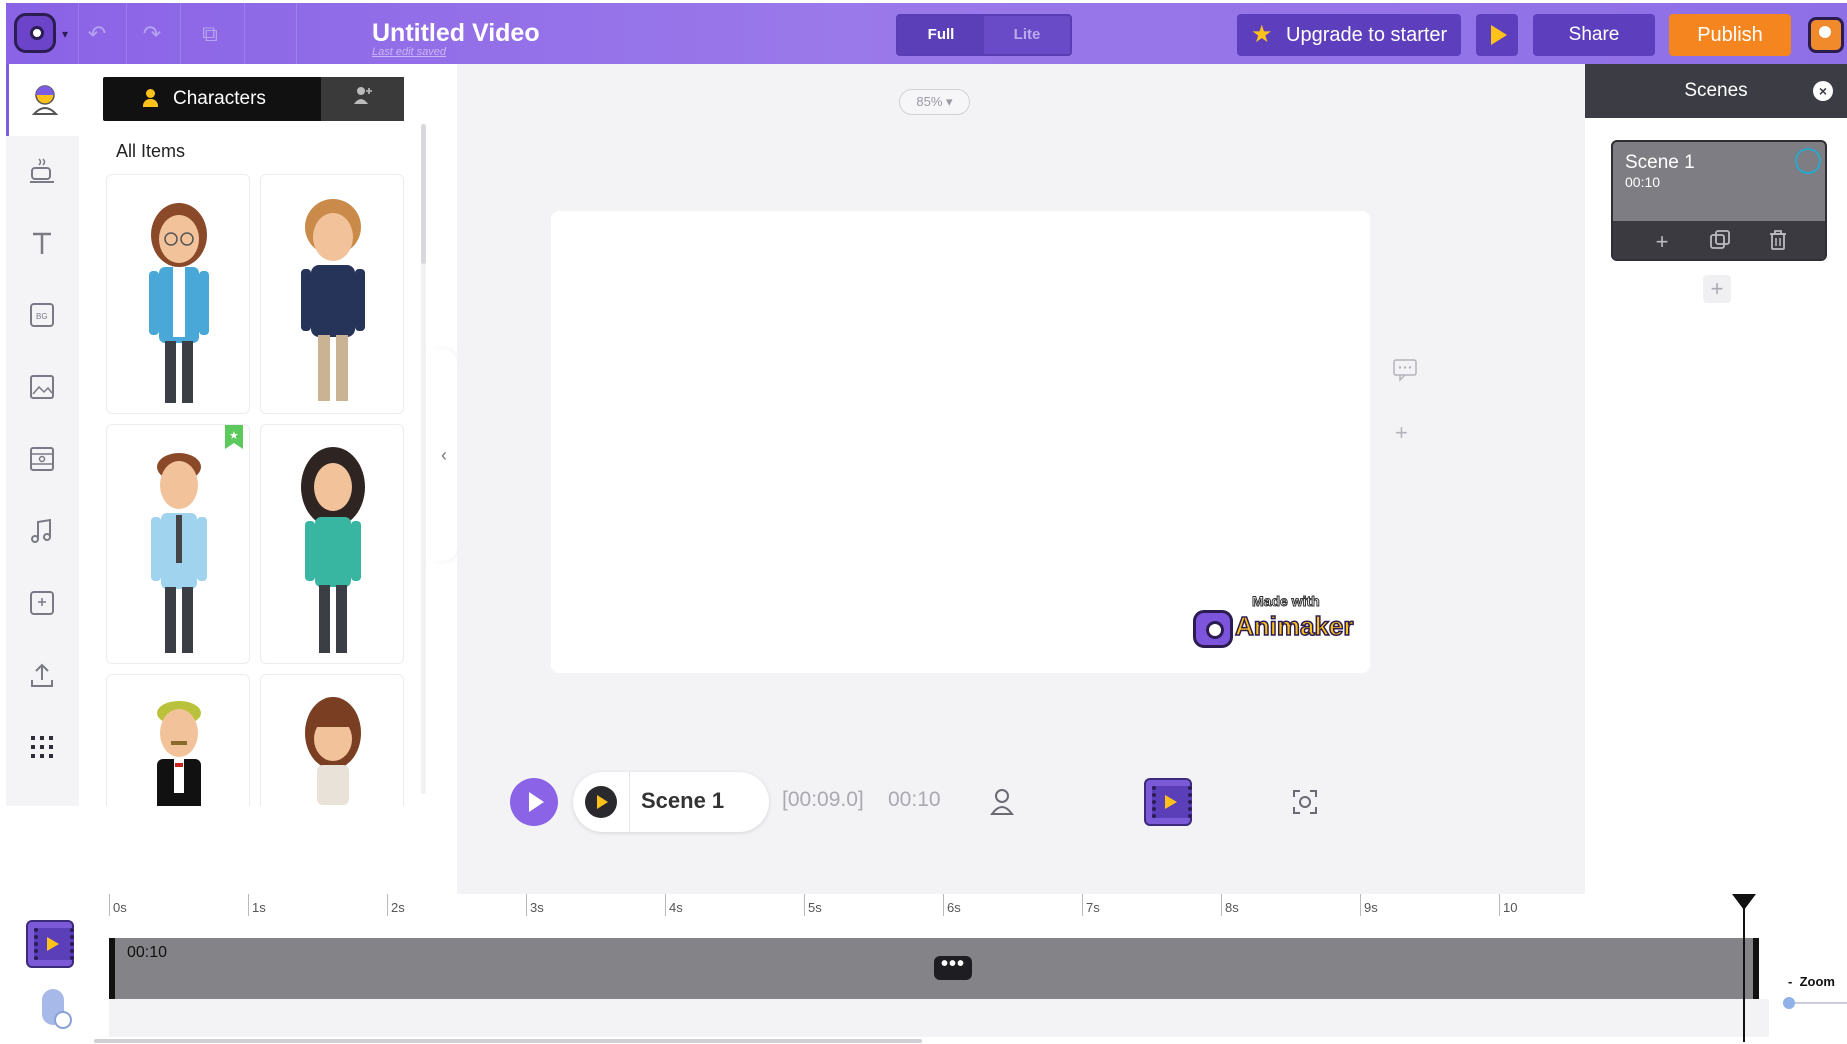 This screenshot has height=1044, width=1847. What do you see at coordinates (534, 802) in the screenshot?
I see `play-all-button` at bounding box center [534, 802].